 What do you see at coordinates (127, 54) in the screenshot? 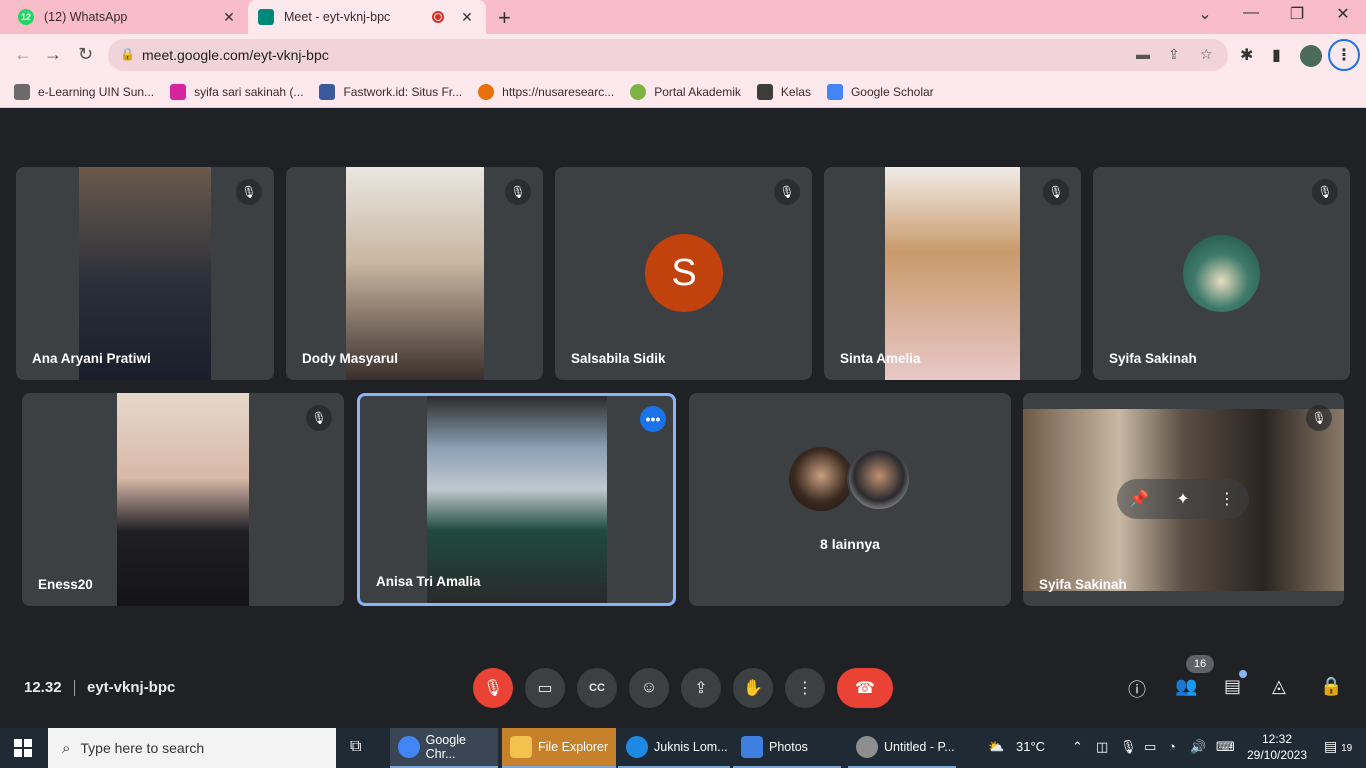
I see `lock-icon: 🔒` at bounding box center [127, 54].